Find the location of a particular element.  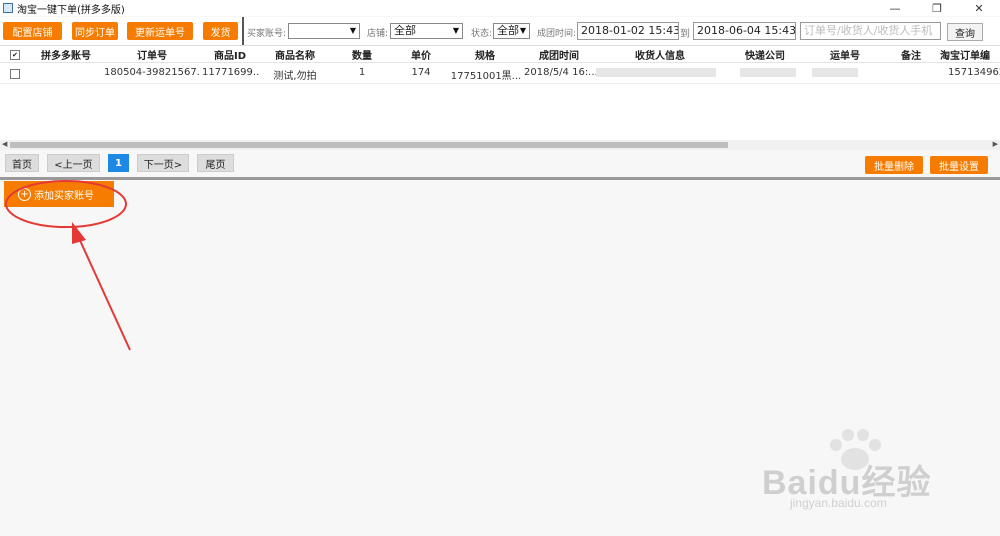

watermark-url: jingyan.baidu.com is located at coordinates (838, 503).